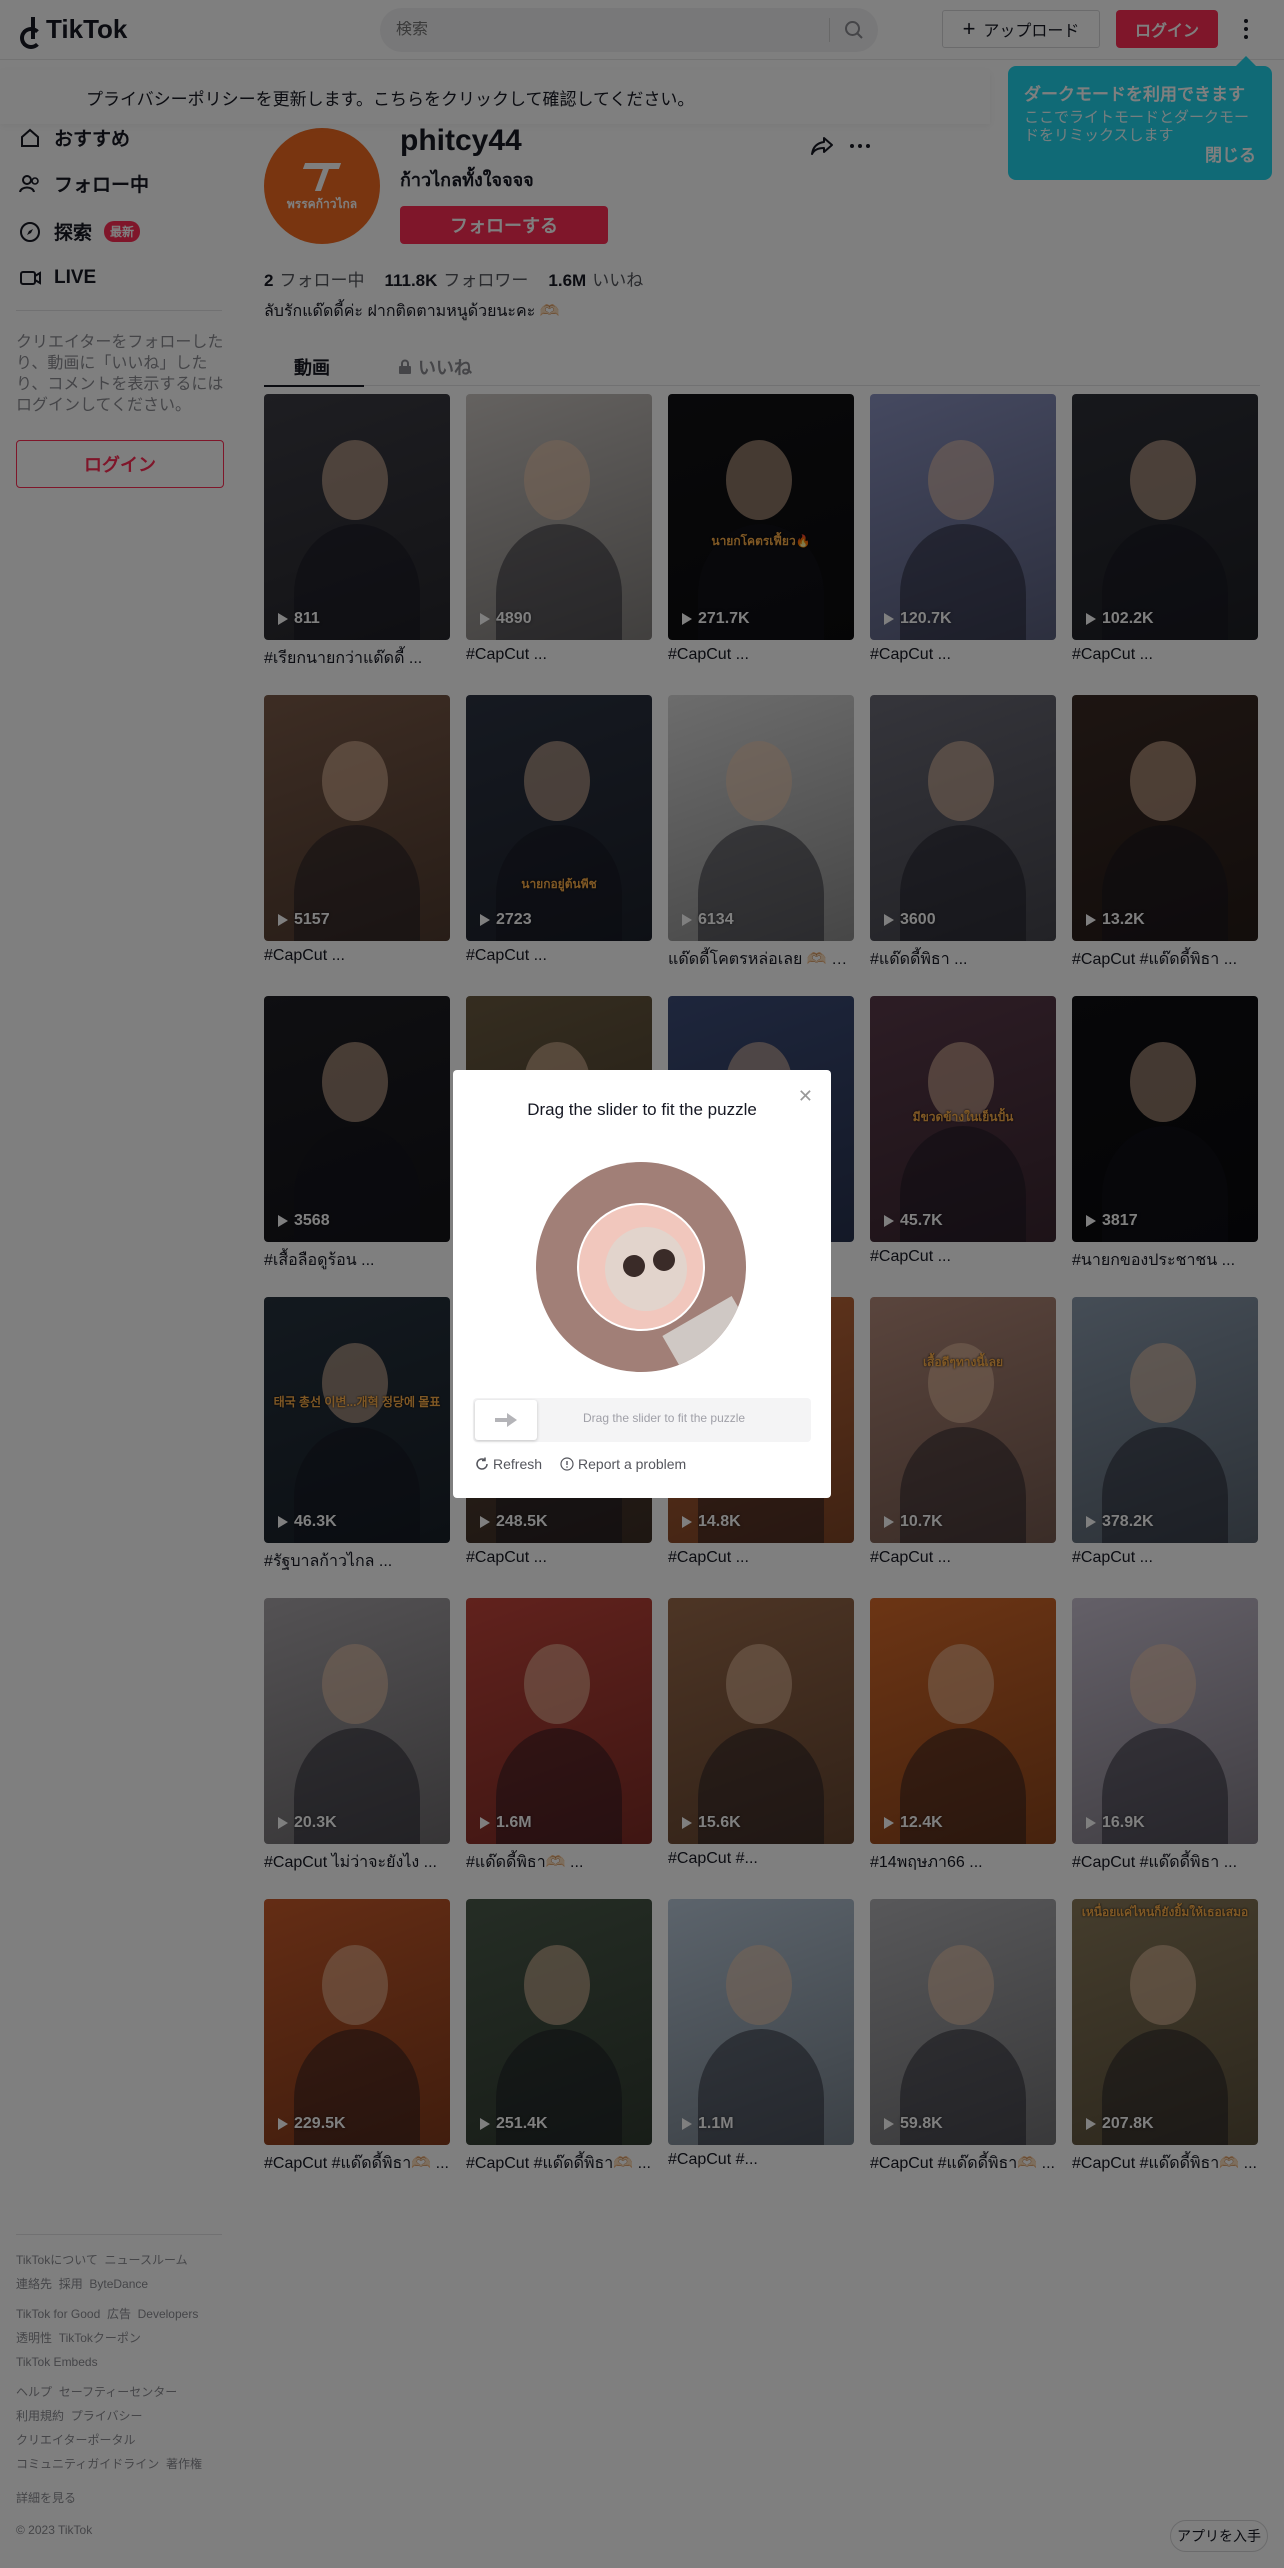  I want to click on arrow-right-icon, so click(506, 1420).